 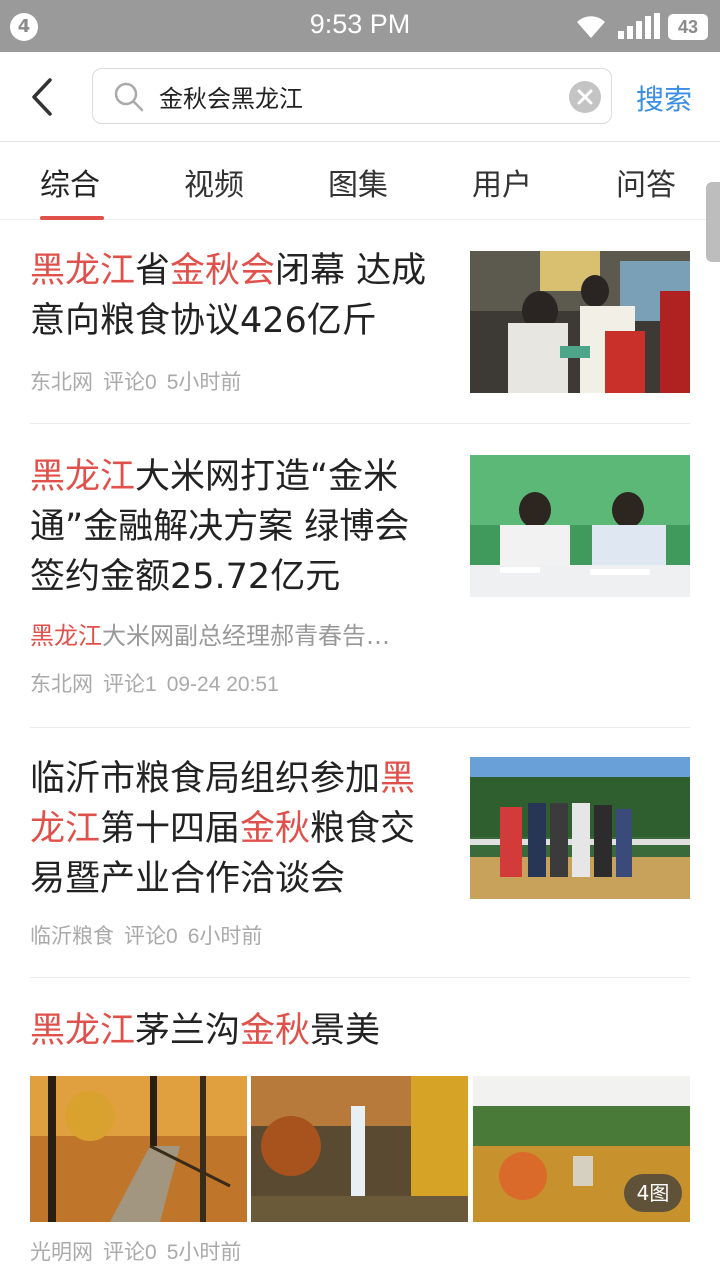 I want to click on article-source: 临沂粮食, so click(x=72, y=936).